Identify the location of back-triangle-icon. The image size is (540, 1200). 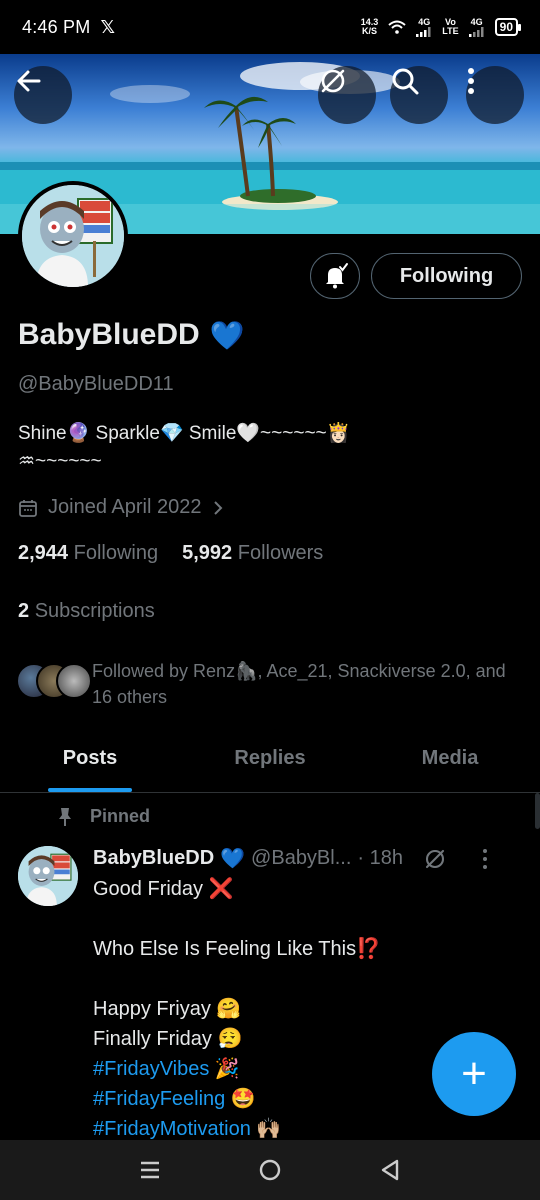
(390, 1170).